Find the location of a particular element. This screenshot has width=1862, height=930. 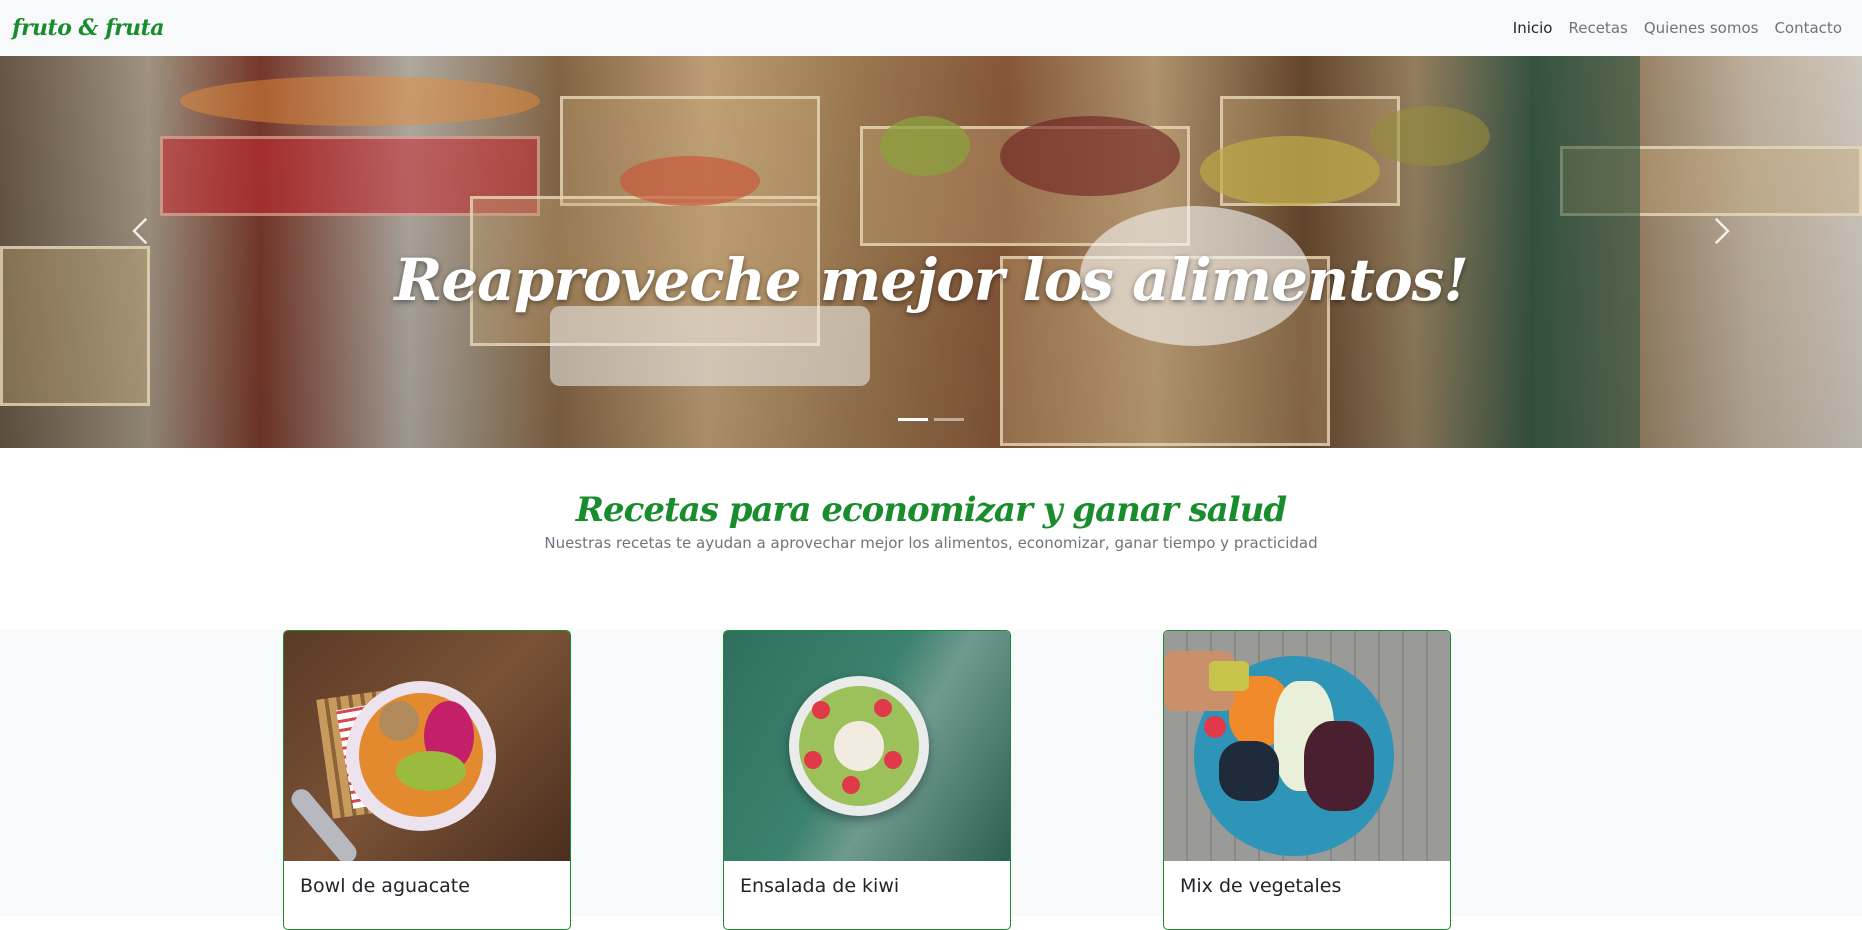

oil-bottle is located at coordinates (1229, 676).